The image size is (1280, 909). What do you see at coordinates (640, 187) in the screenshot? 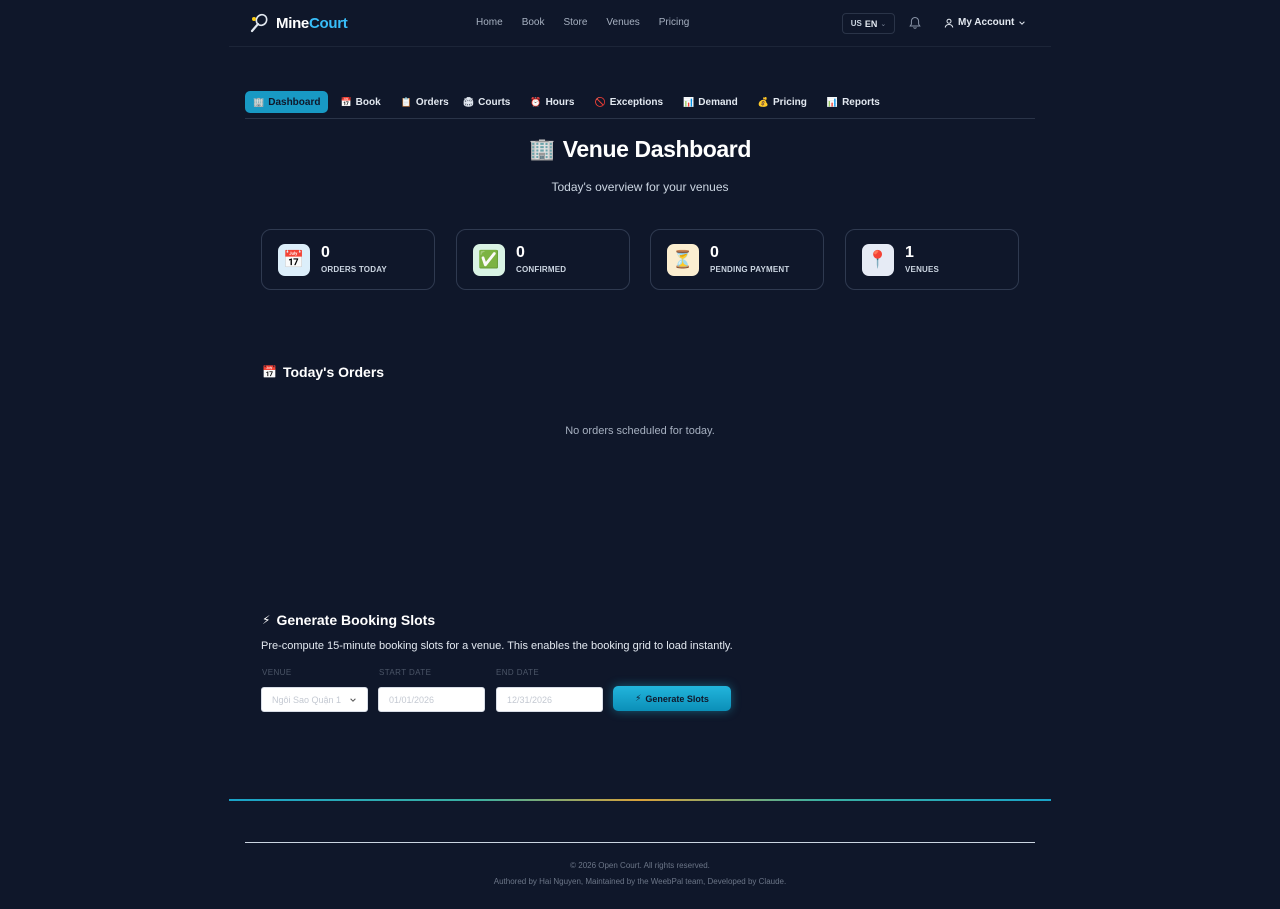
I see `page-subtitle: Today's overview for your venues` at bounding box center [640, 187].